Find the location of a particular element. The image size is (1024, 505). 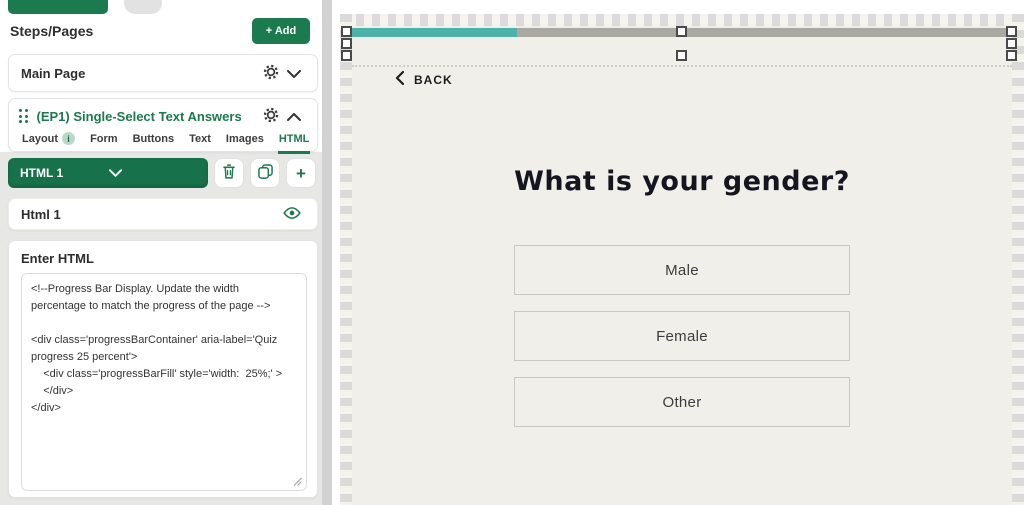

info-icon: i is located at coordinates (69, 138).